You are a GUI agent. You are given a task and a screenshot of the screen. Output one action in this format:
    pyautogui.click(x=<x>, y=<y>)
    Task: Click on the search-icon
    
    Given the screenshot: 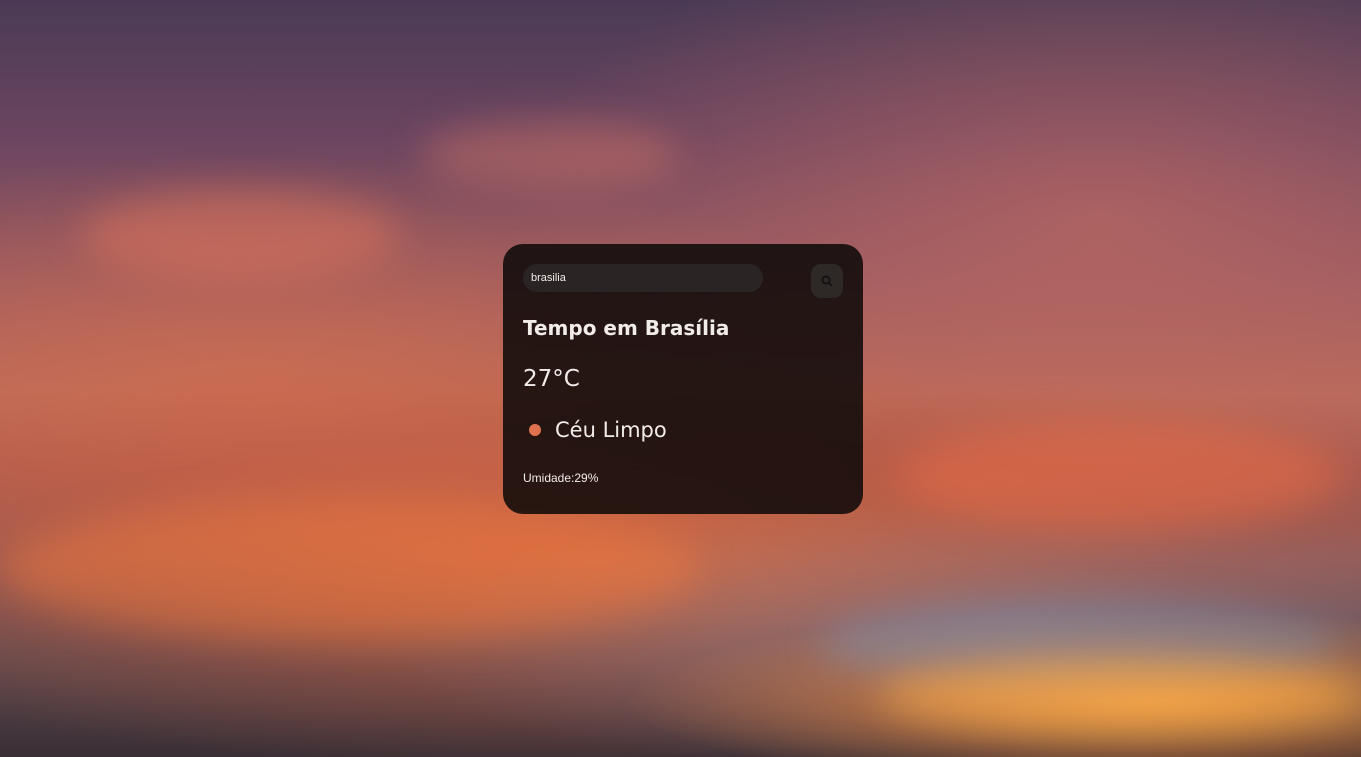 What is the action you would take?
    pyautogui.click(x=827, y=281)
    